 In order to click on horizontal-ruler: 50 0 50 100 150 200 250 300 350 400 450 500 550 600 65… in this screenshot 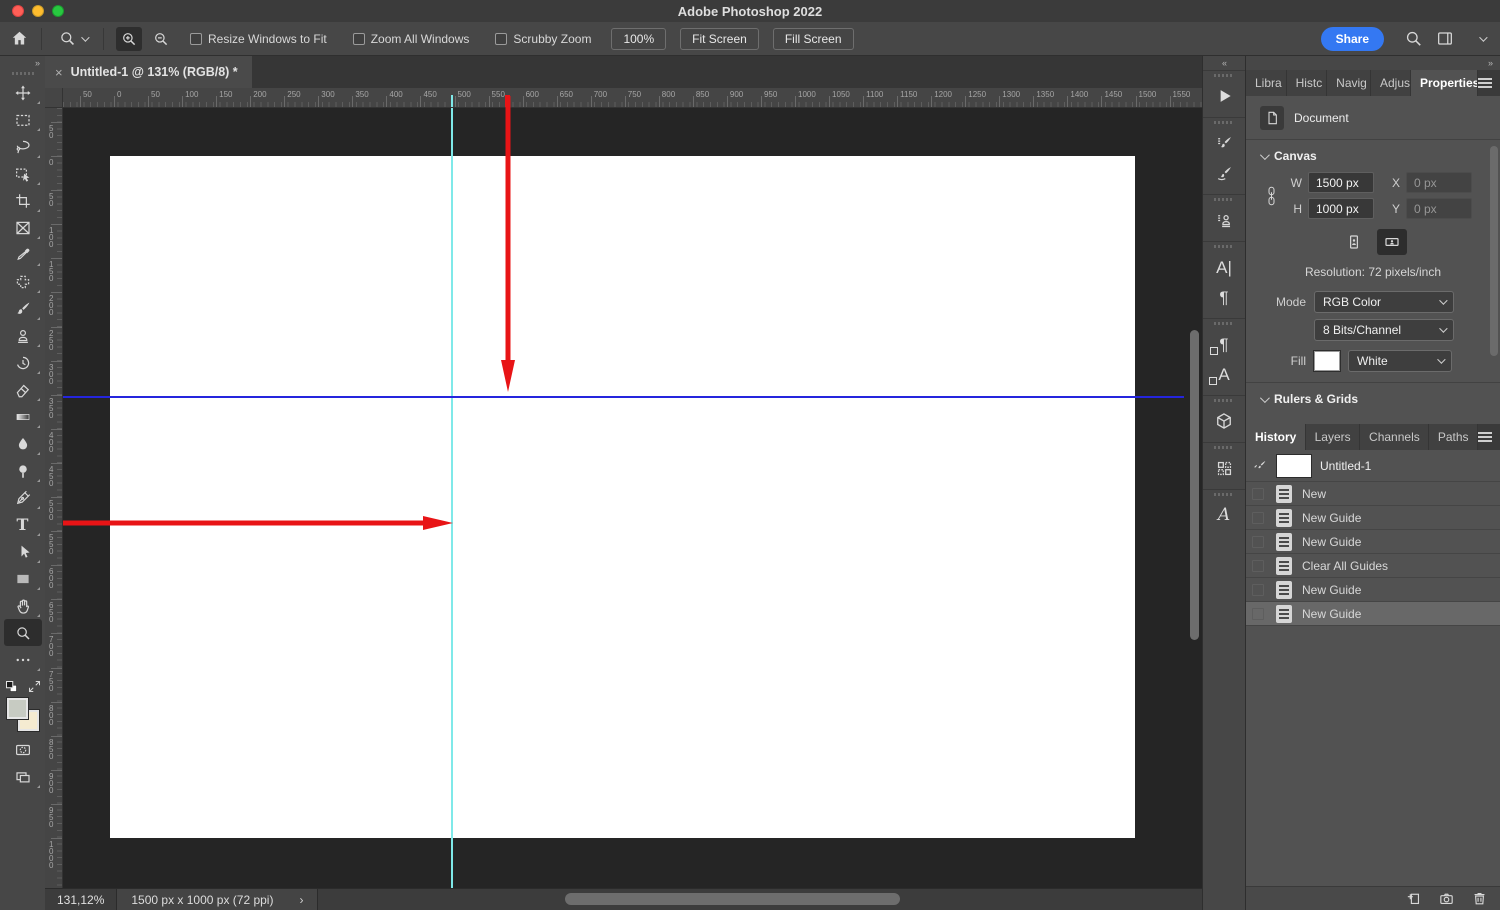, I will do `click(623, 98)`.